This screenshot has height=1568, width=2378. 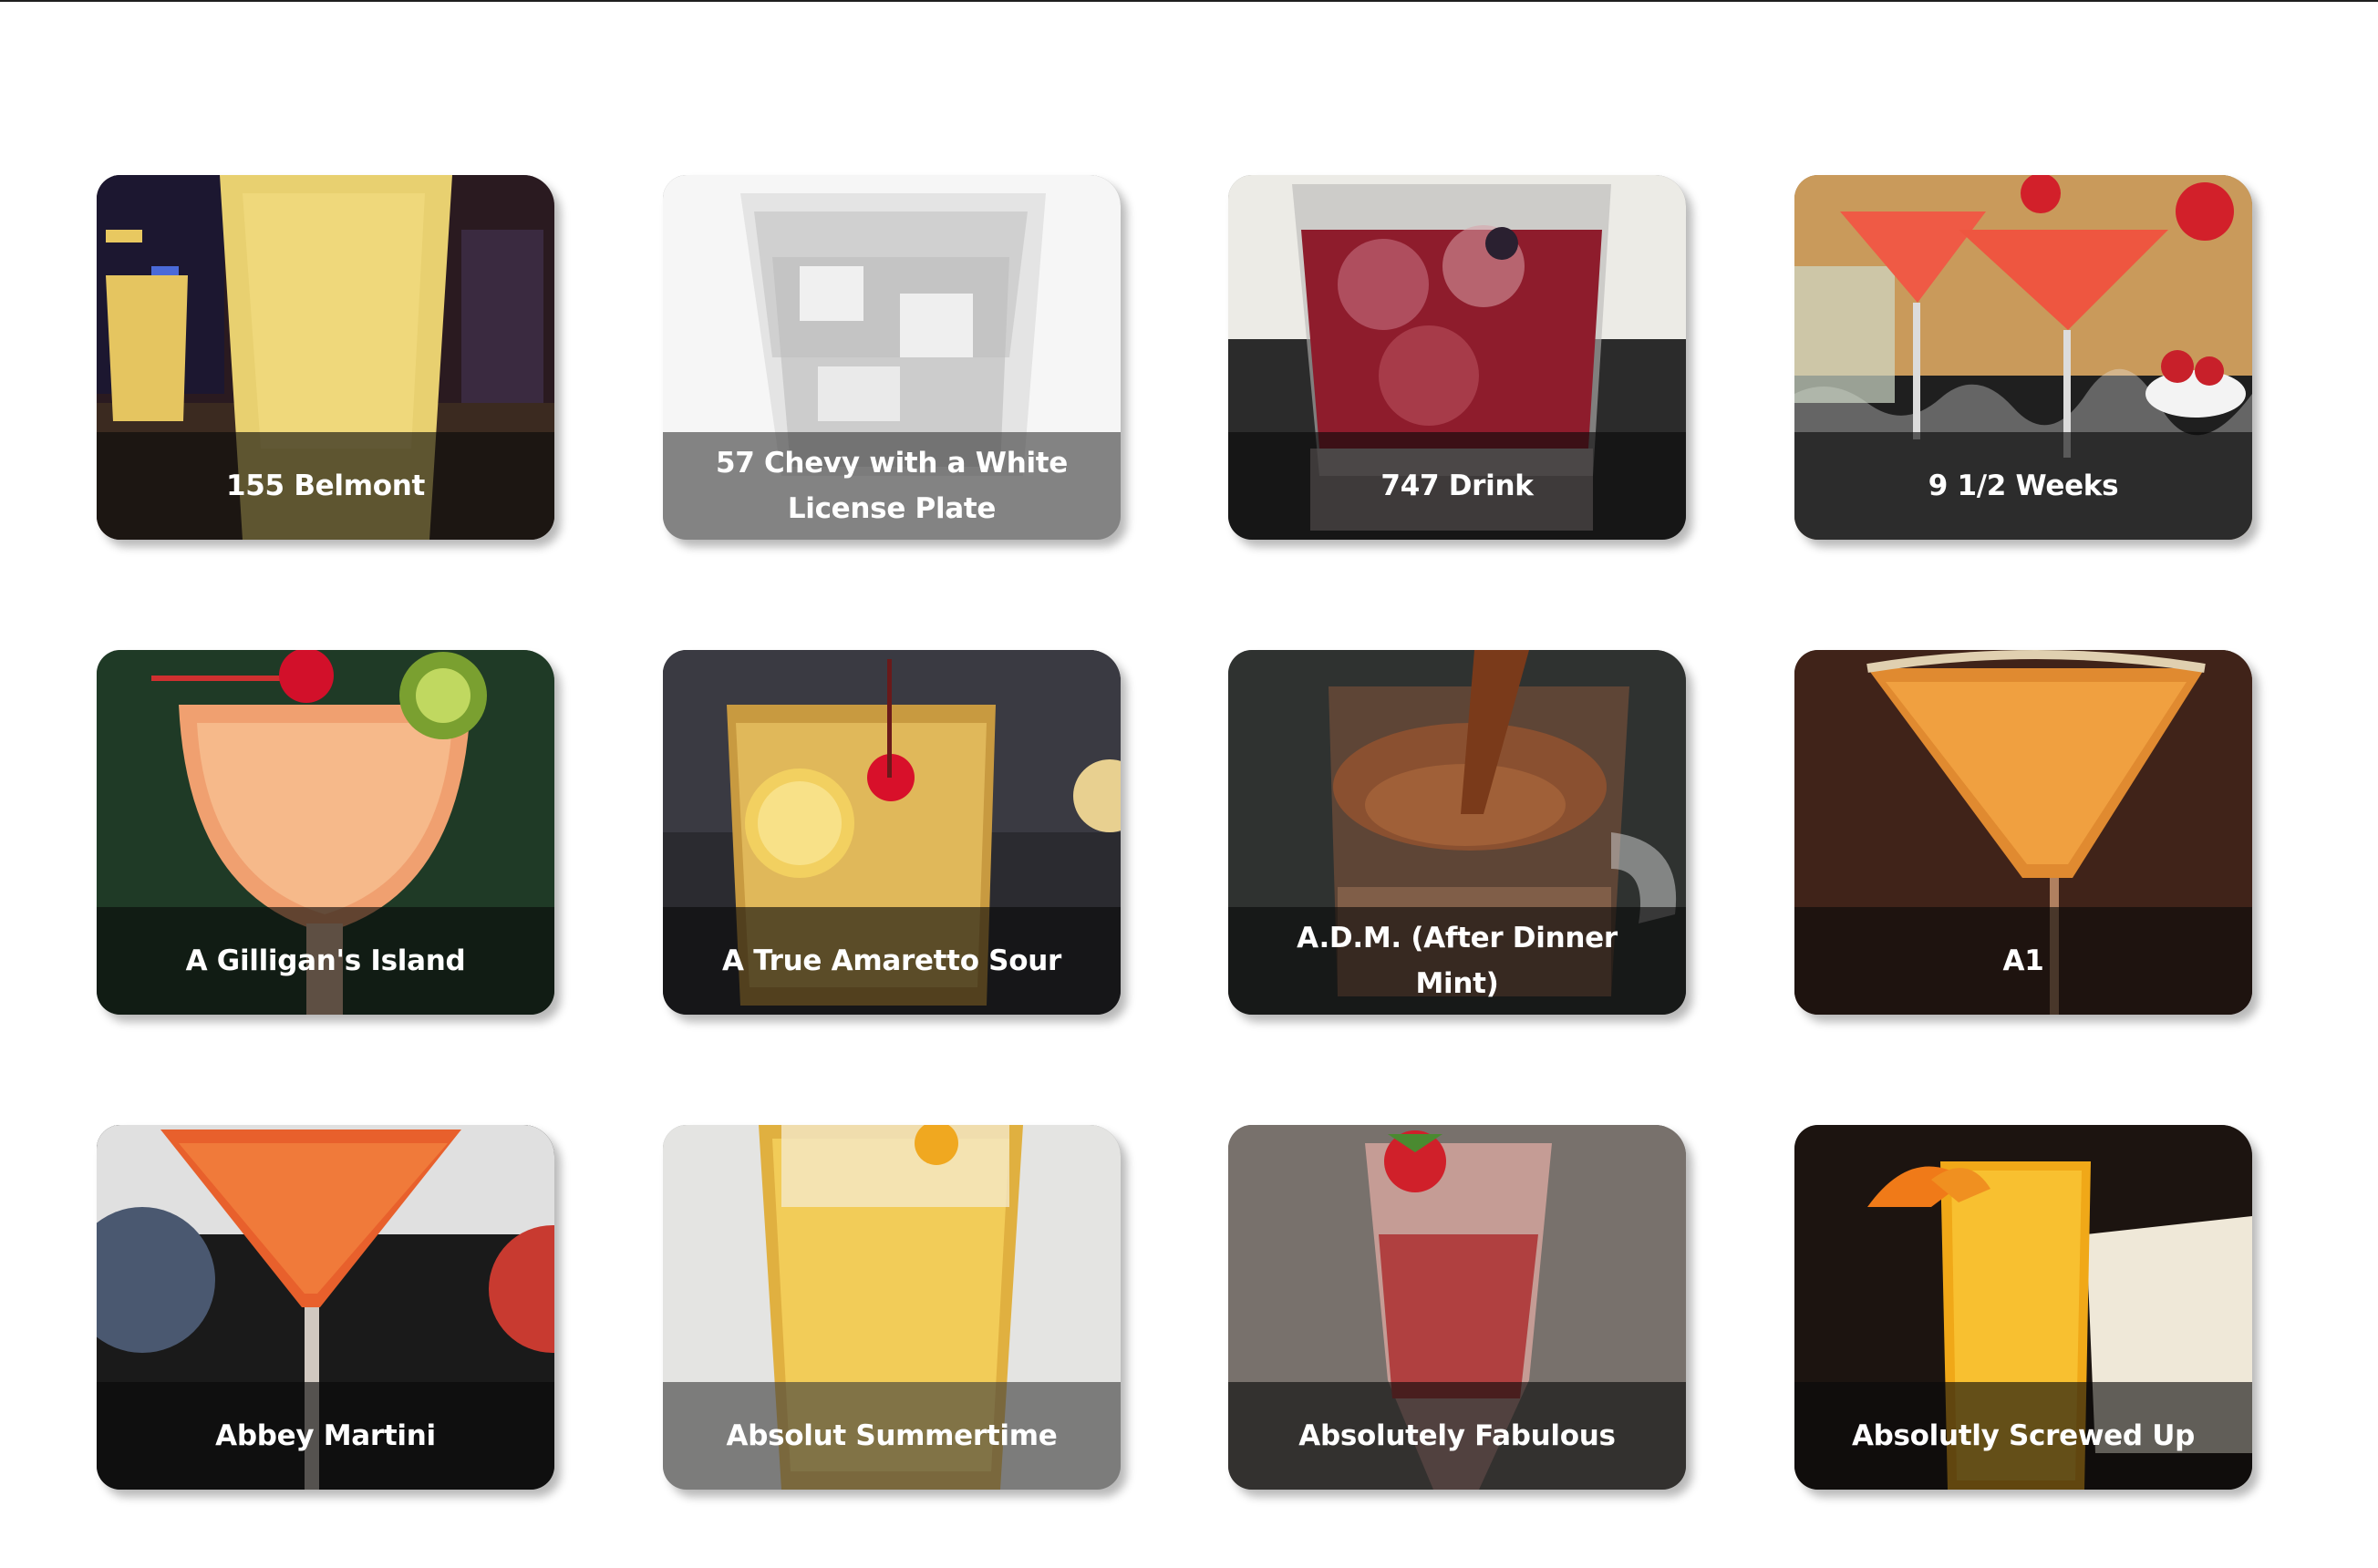 What do you see at coordinates (892, 1307) in the screenshot?
I see `cocktail-card: Absolut Summertime` at bounding box center [892, 1307].